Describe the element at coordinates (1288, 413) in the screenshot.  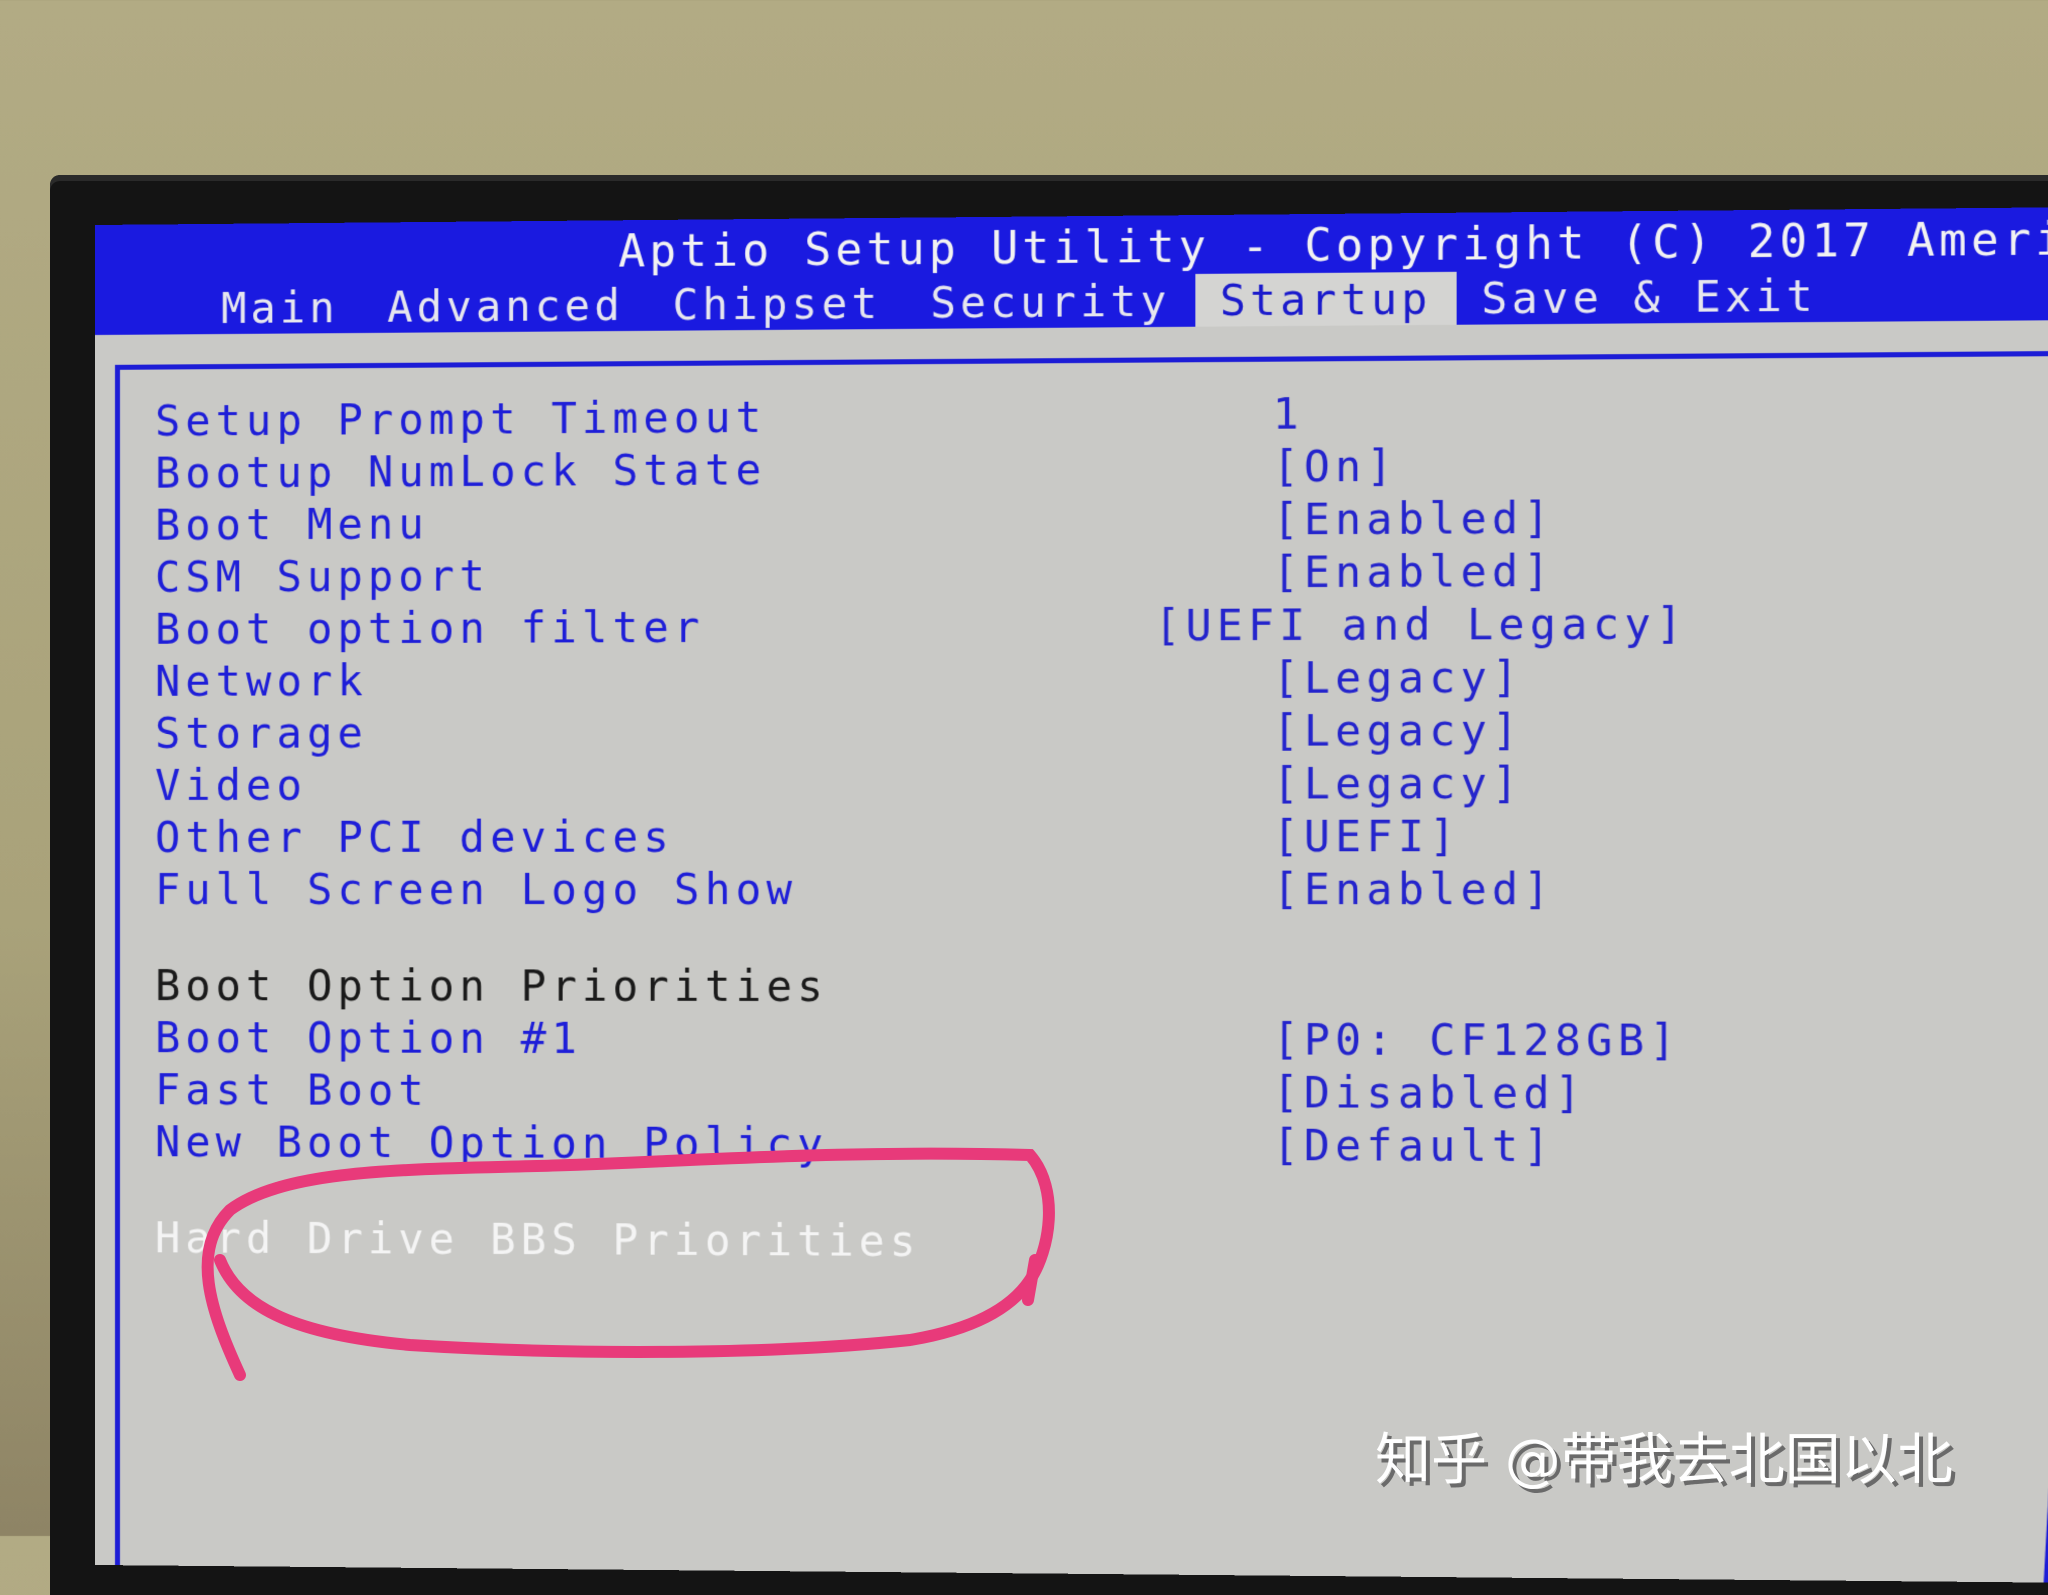
I see `setting-value: 1` at that location.